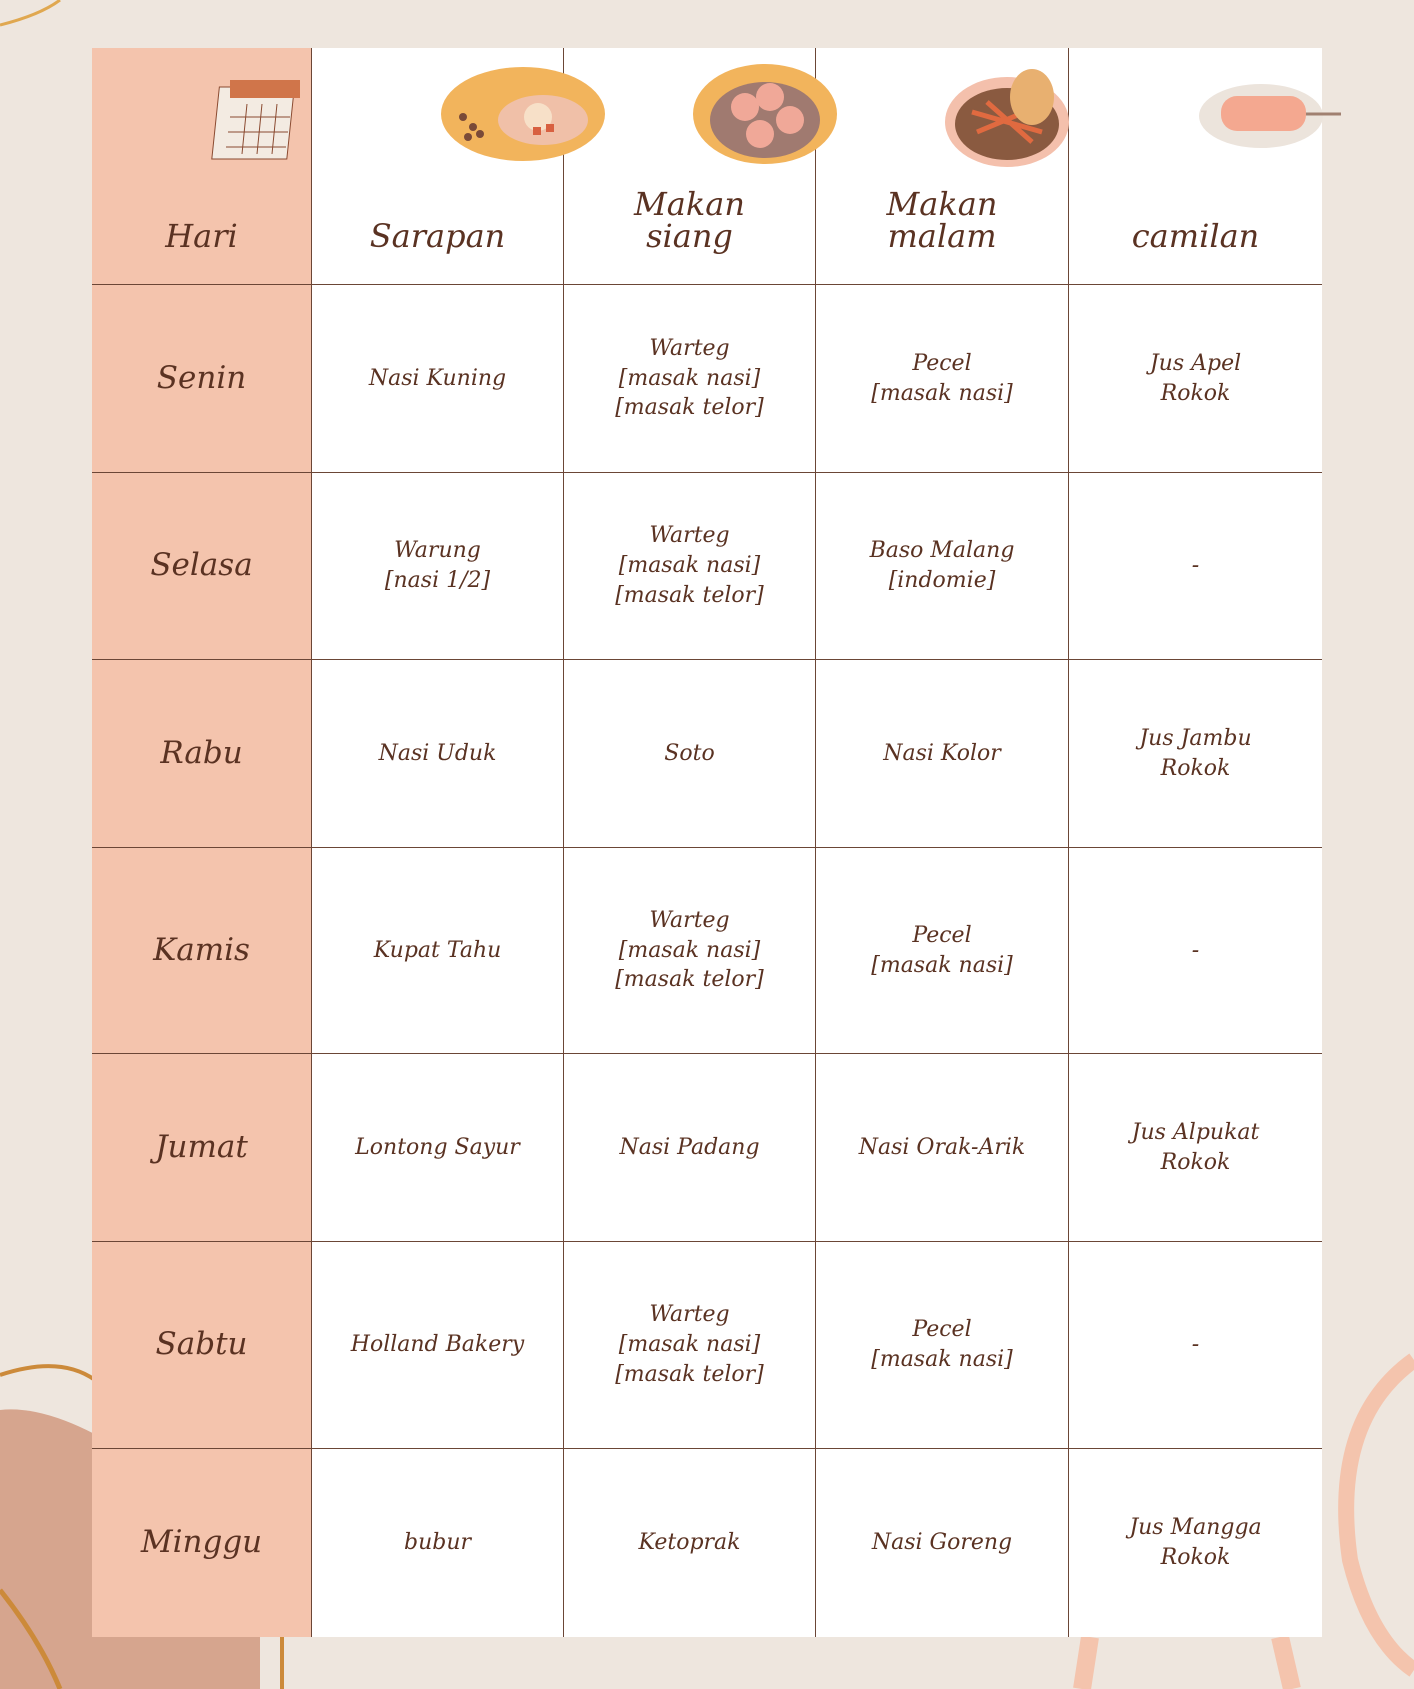 The width and height of the screenshot is (1414, 1689). I want to click on table-cell: Nasi Kolor, so click(942, 754).